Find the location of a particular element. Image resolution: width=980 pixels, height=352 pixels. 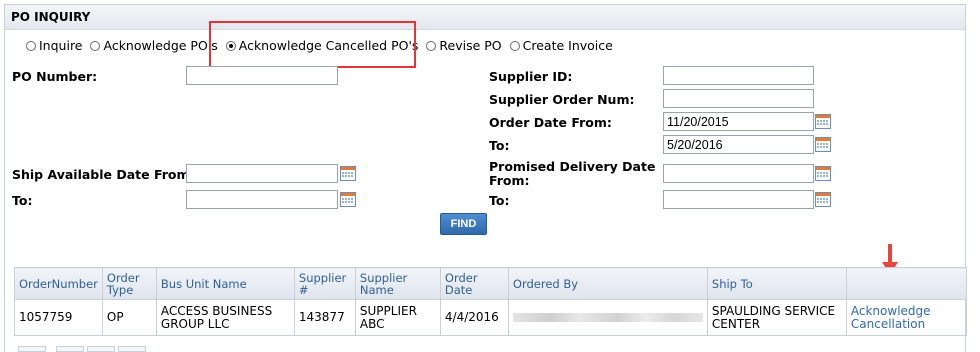

panel-title: PO INQUIRY is located at coordinates (51, 17).